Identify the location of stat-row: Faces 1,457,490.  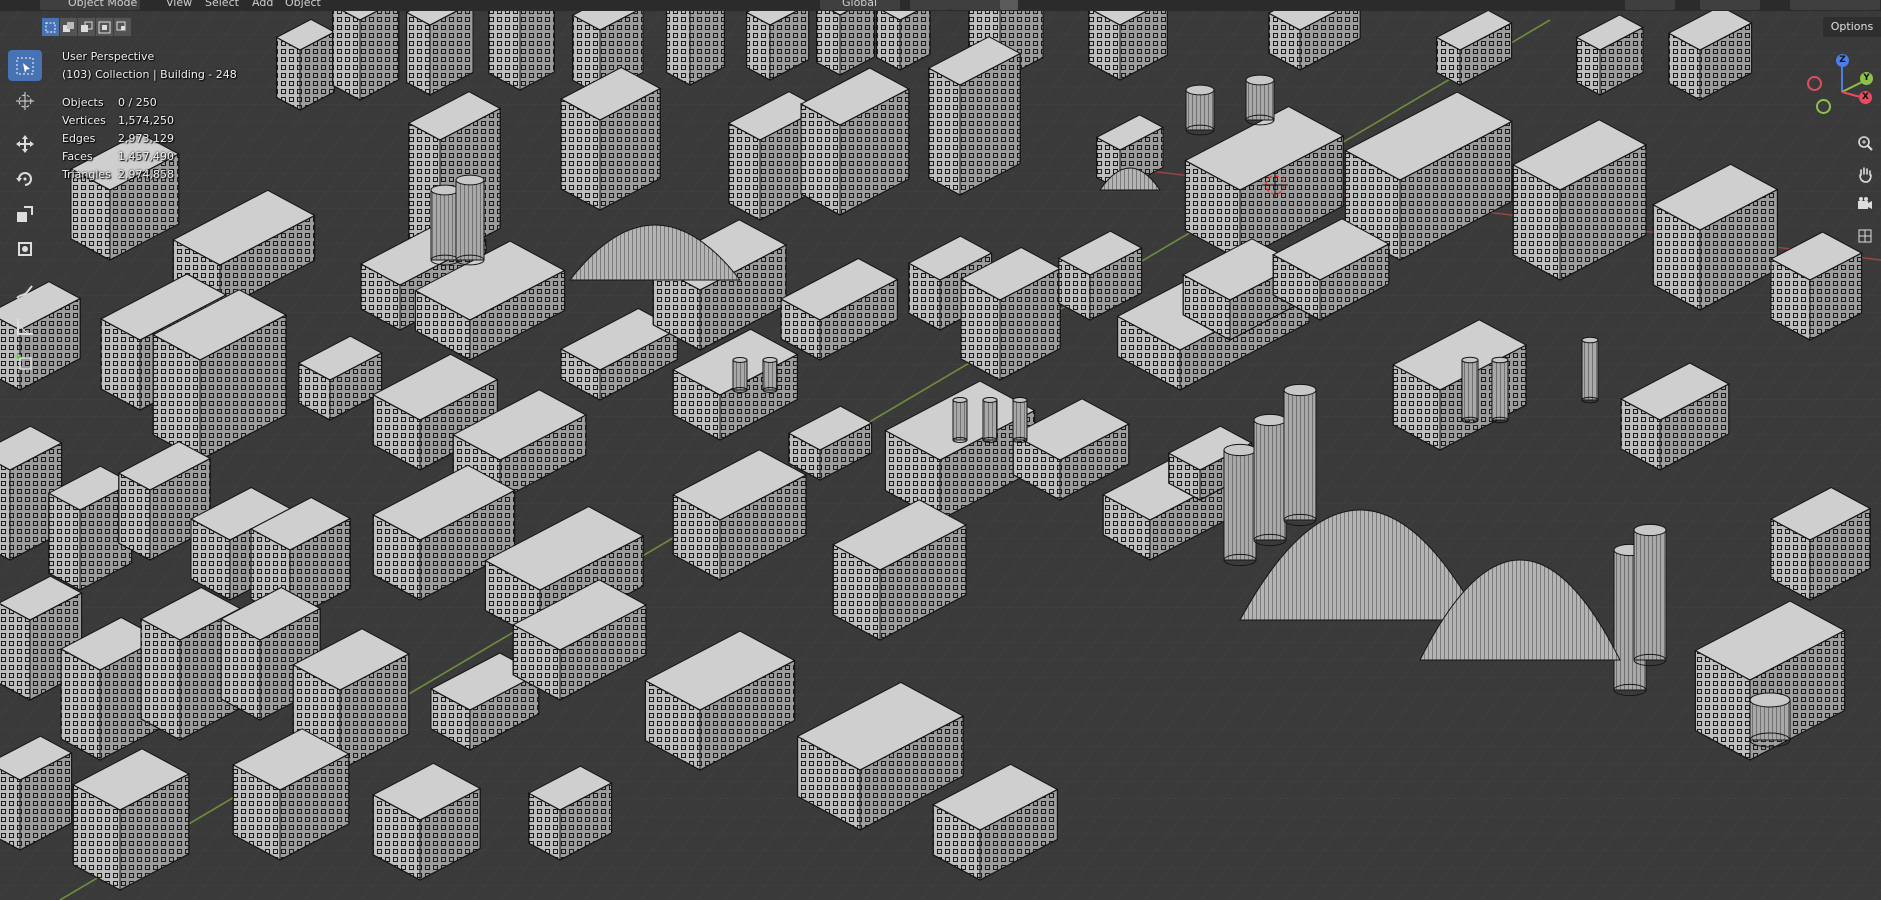
(149, 157).